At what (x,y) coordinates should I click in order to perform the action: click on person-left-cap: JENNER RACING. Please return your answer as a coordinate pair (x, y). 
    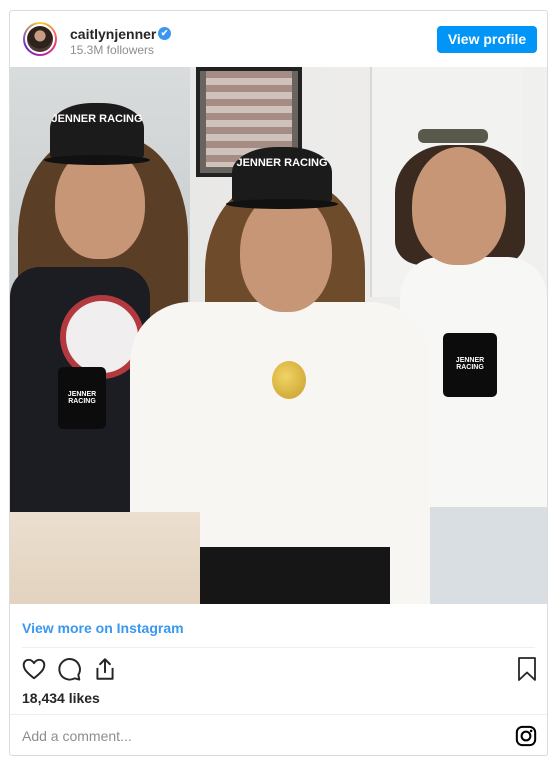
    Looking at the image, I should click on (97, 134).